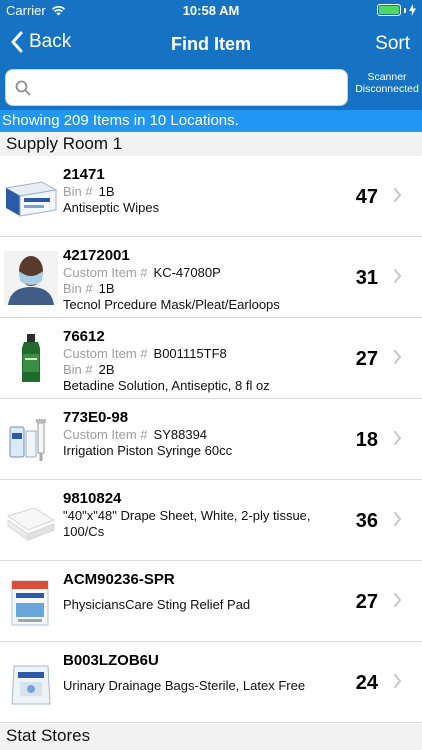  What do you see at coordinates (392, 44) in the screenshot?
I see `sort-button: Sort` at bounding box center [392, 44].